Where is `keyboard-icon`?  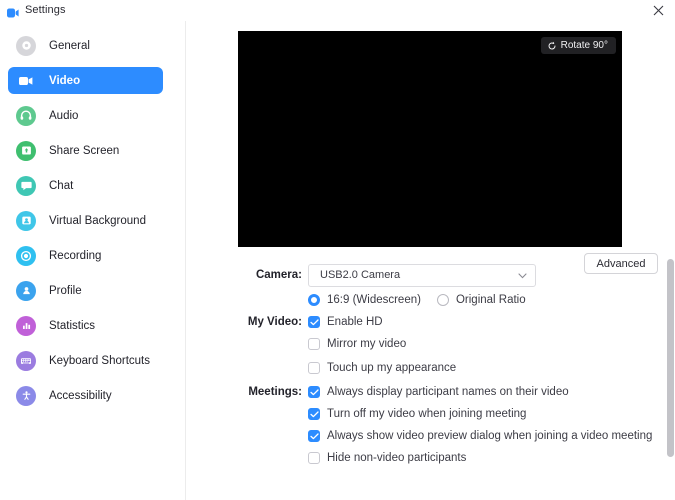
keyboard-icon is located at coordinates (26, 360).